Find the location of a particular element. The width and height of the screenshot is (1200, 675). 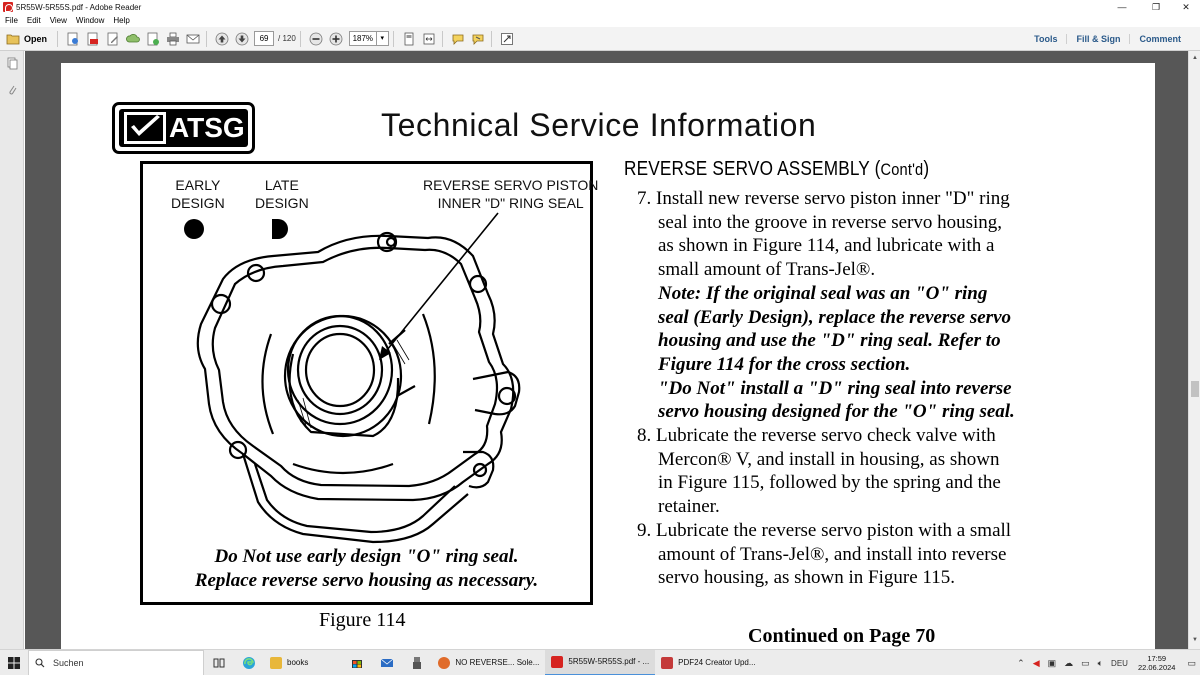

highlight-tool-button is located at coordinates (478, 39).